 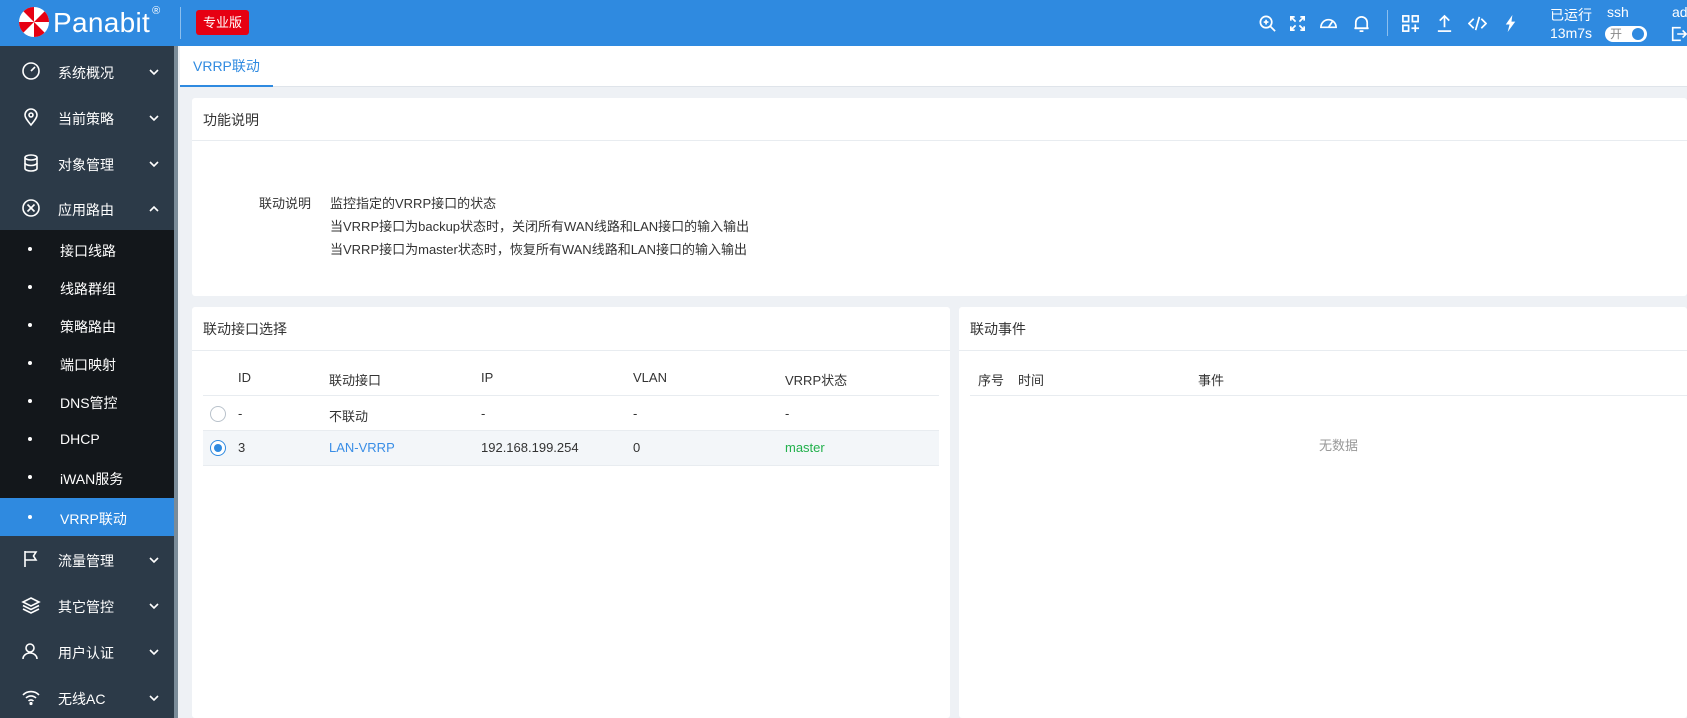 What do you see at coordinates (87, 249) in the screenshot?
I see `sidebar-subitem-interface-lines: 接口线路` at bounding box center [87, 249].